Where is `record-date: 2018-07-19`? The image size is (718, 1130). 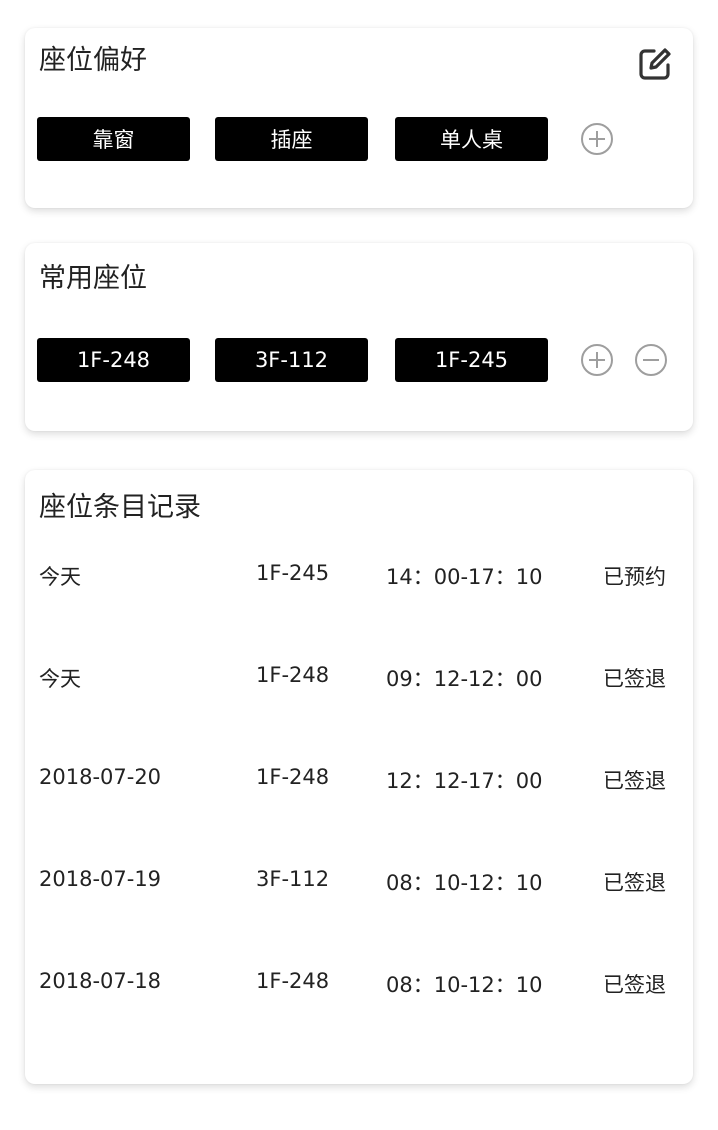 record-date: 2018-07-19 is located at coordinates (100, 879).